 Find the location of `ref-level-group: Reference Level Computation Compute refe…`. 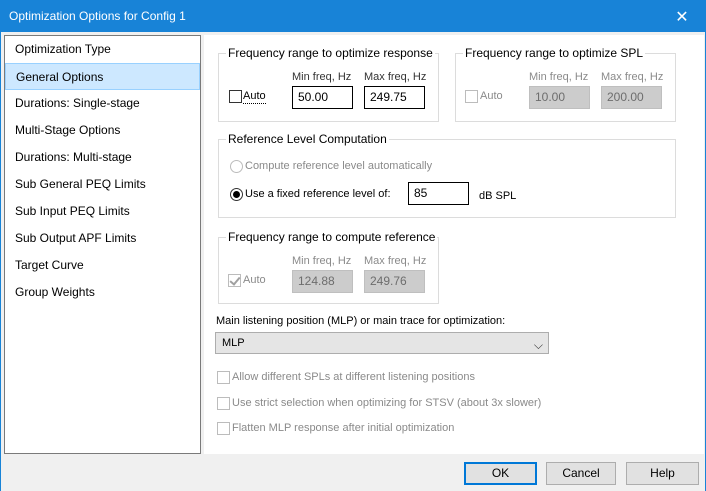

ref-level-group: Reference Level Computation Compute refe… is located at coordinates (447, 175).